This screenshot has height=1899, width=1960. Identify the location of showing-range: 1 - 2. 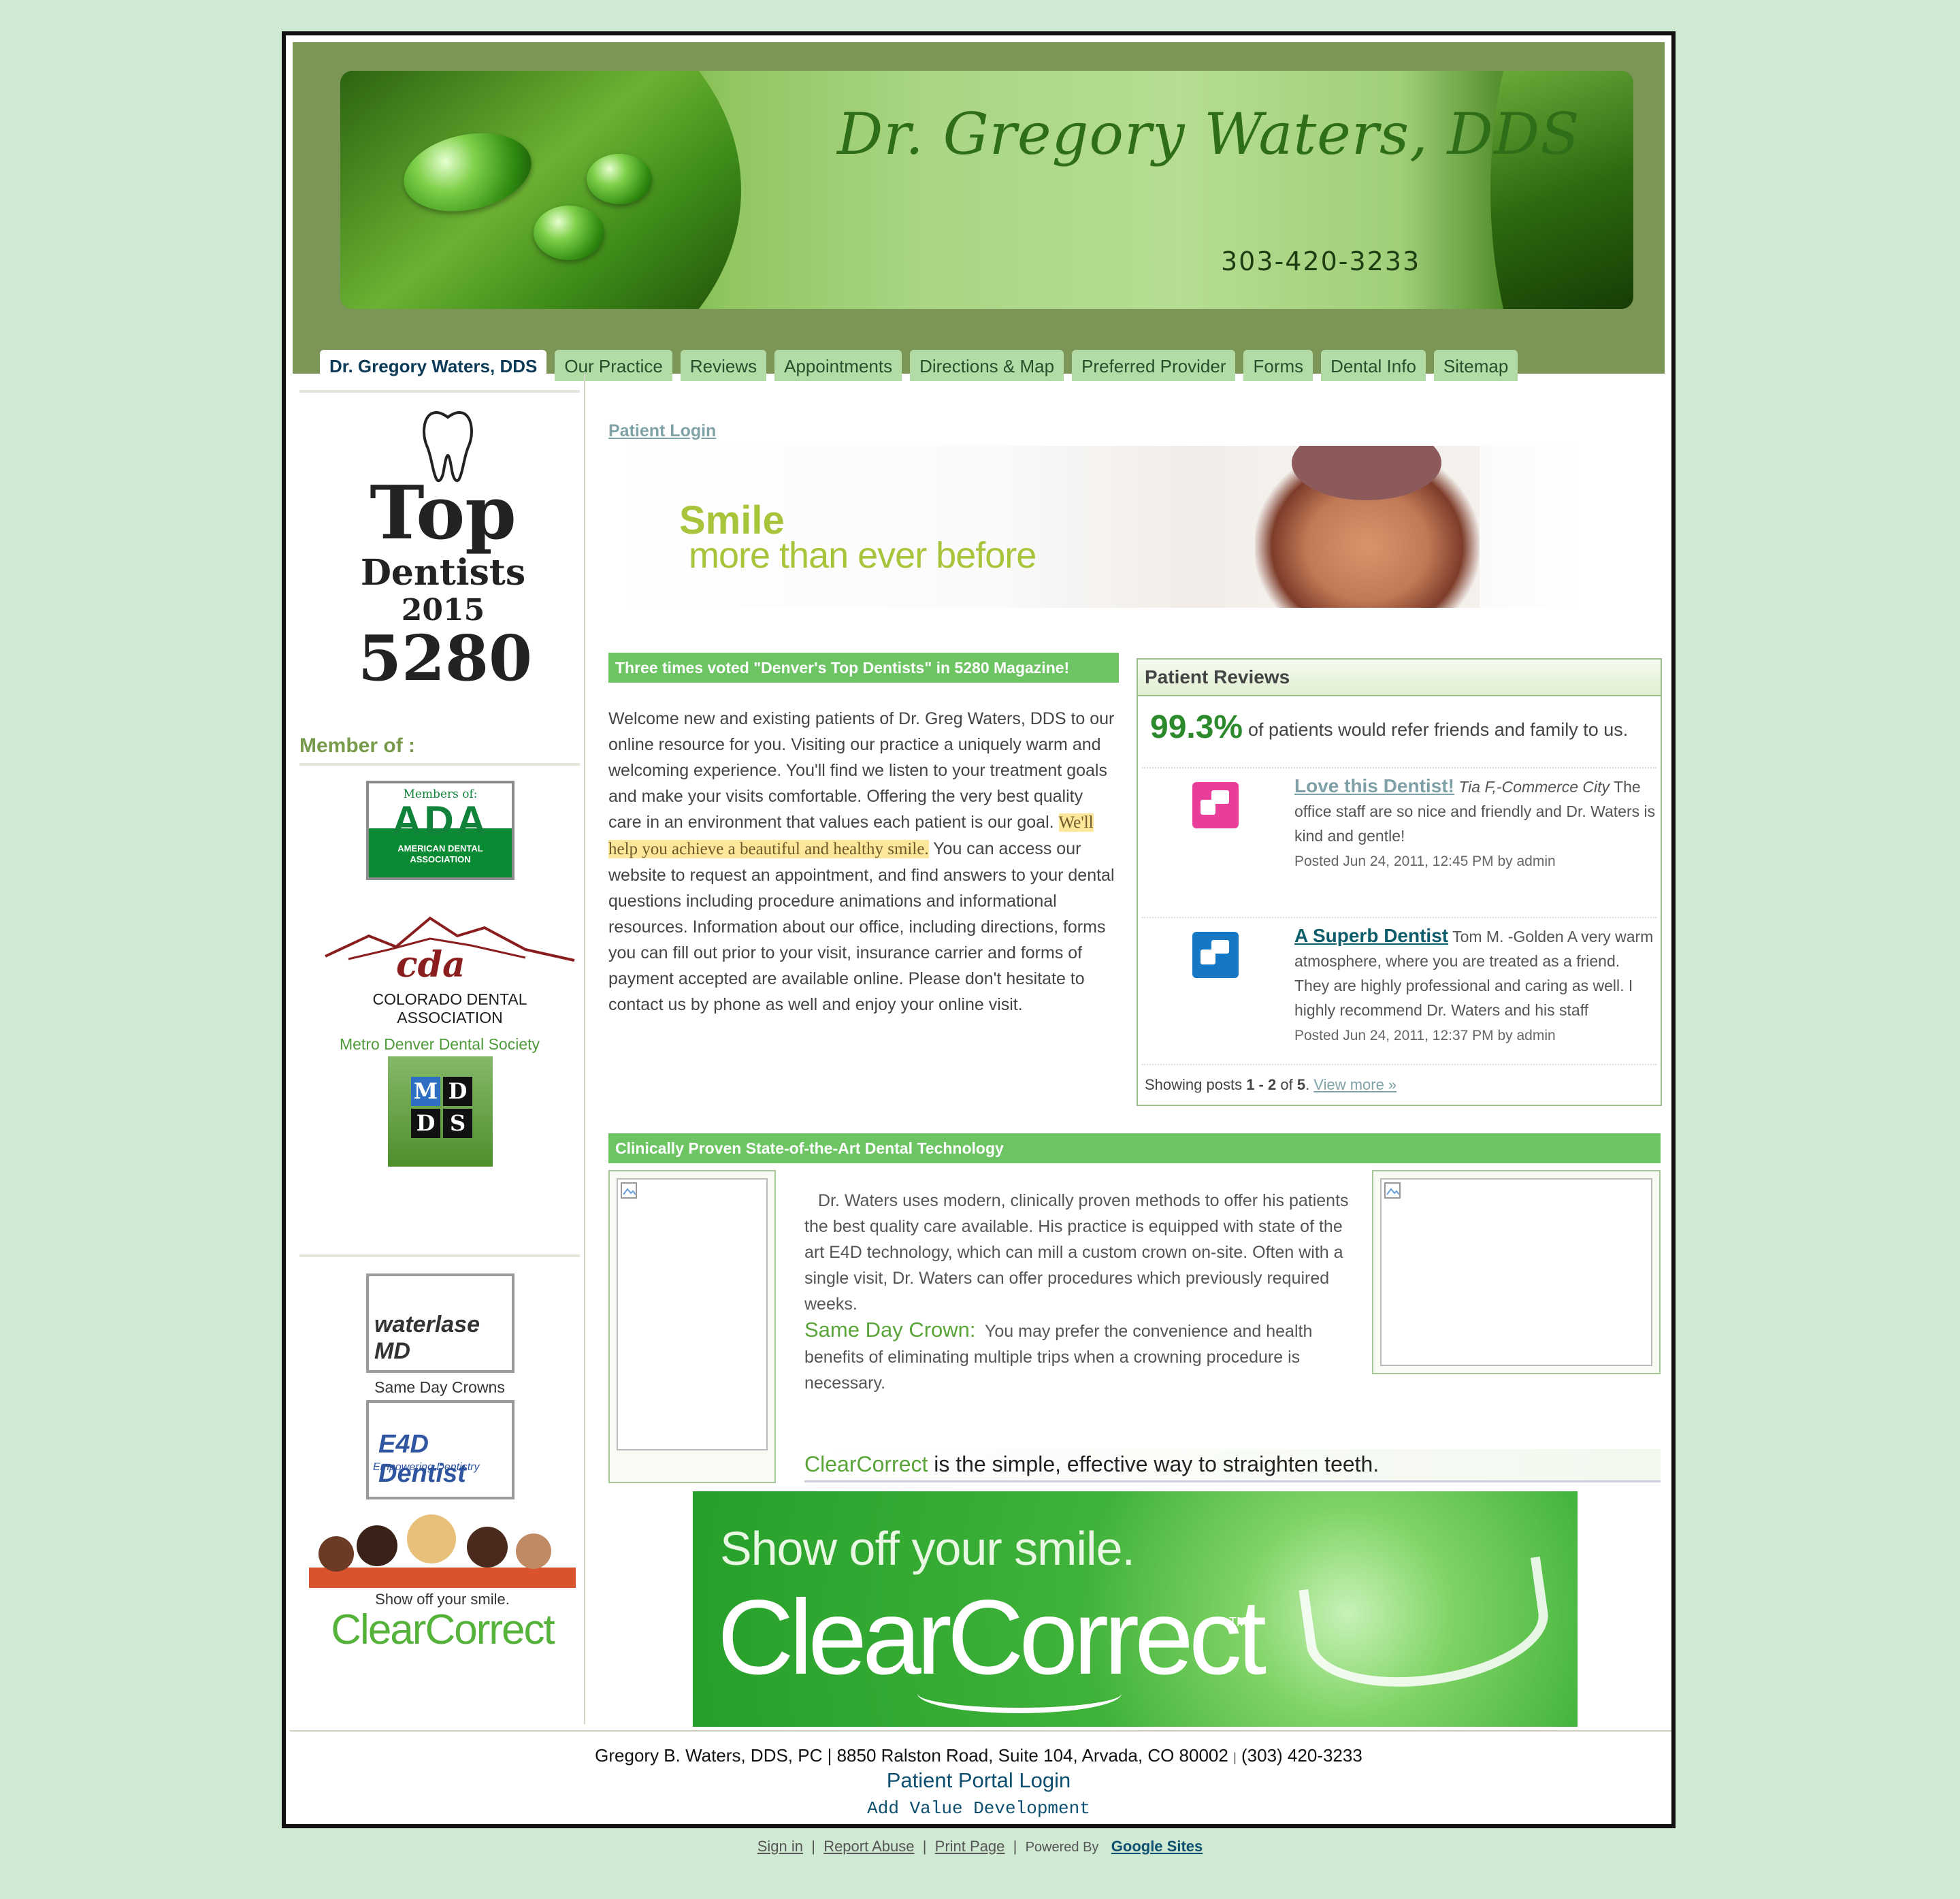
(1261, 1084).